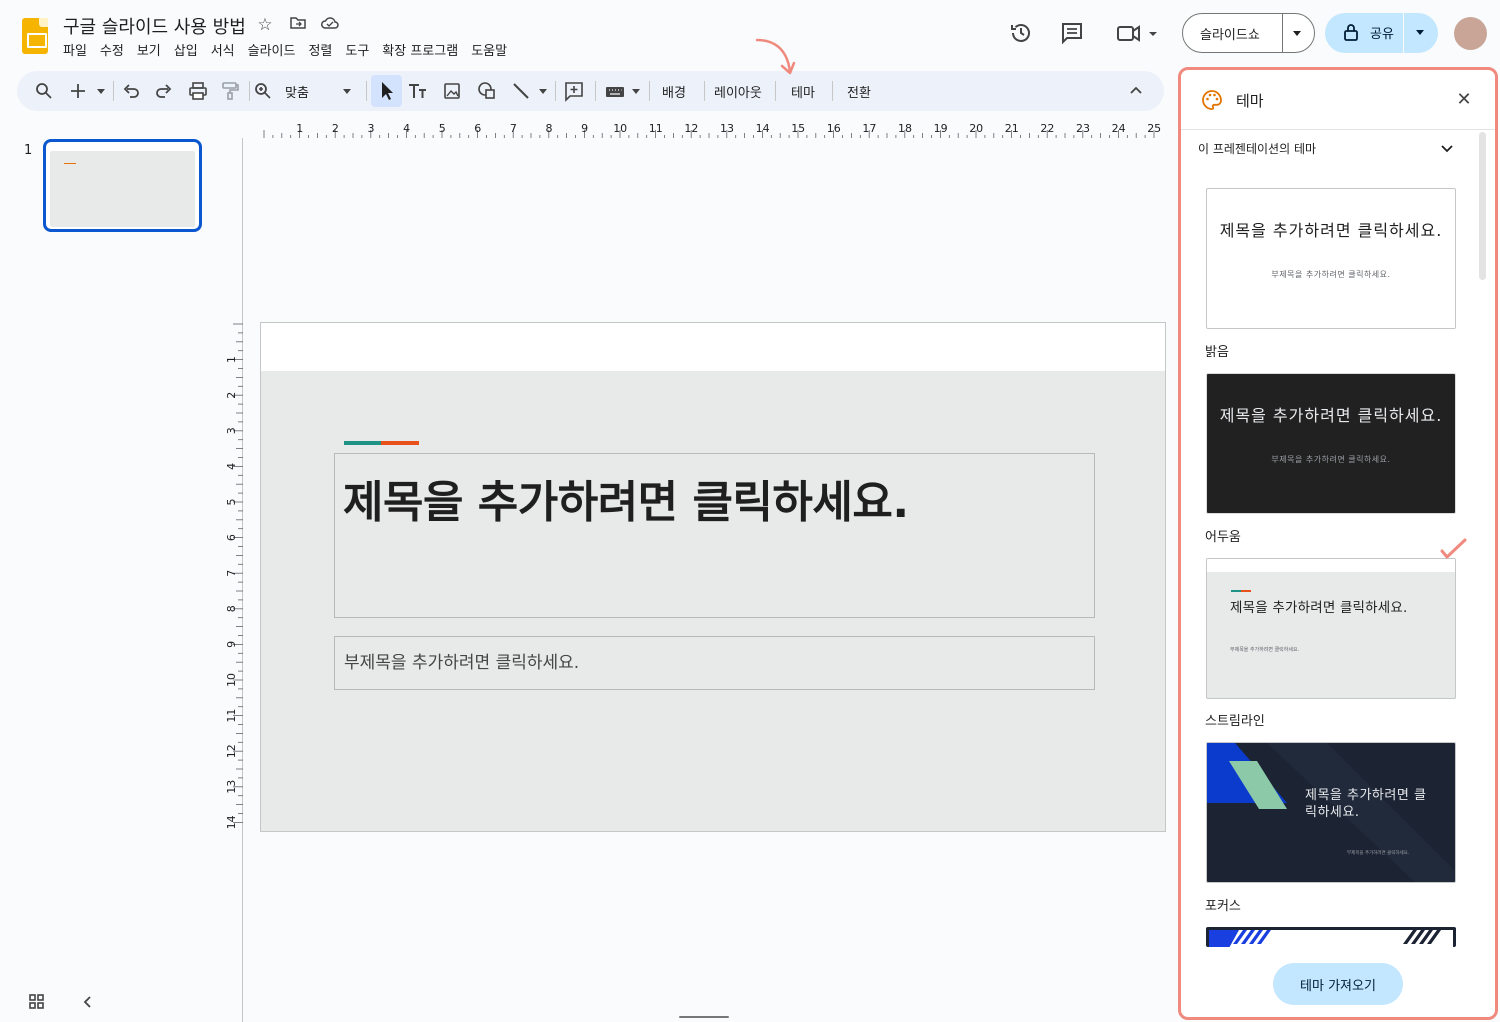  Describe the element at coordinates (44, 91) in the screenshot. I see `search-menus-icon` at that location.